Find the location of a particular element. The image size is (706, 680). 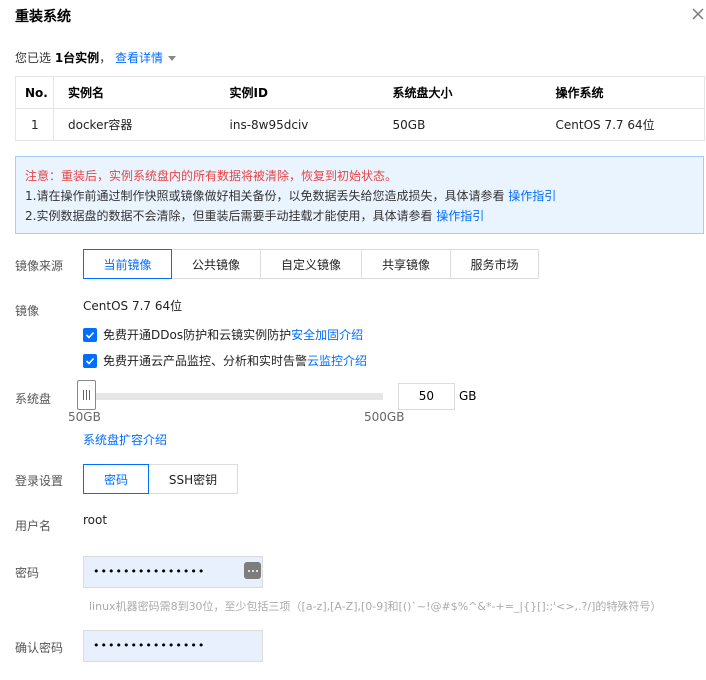

tab-current-image: 当前镜像 is located at coordinates (127, 264).